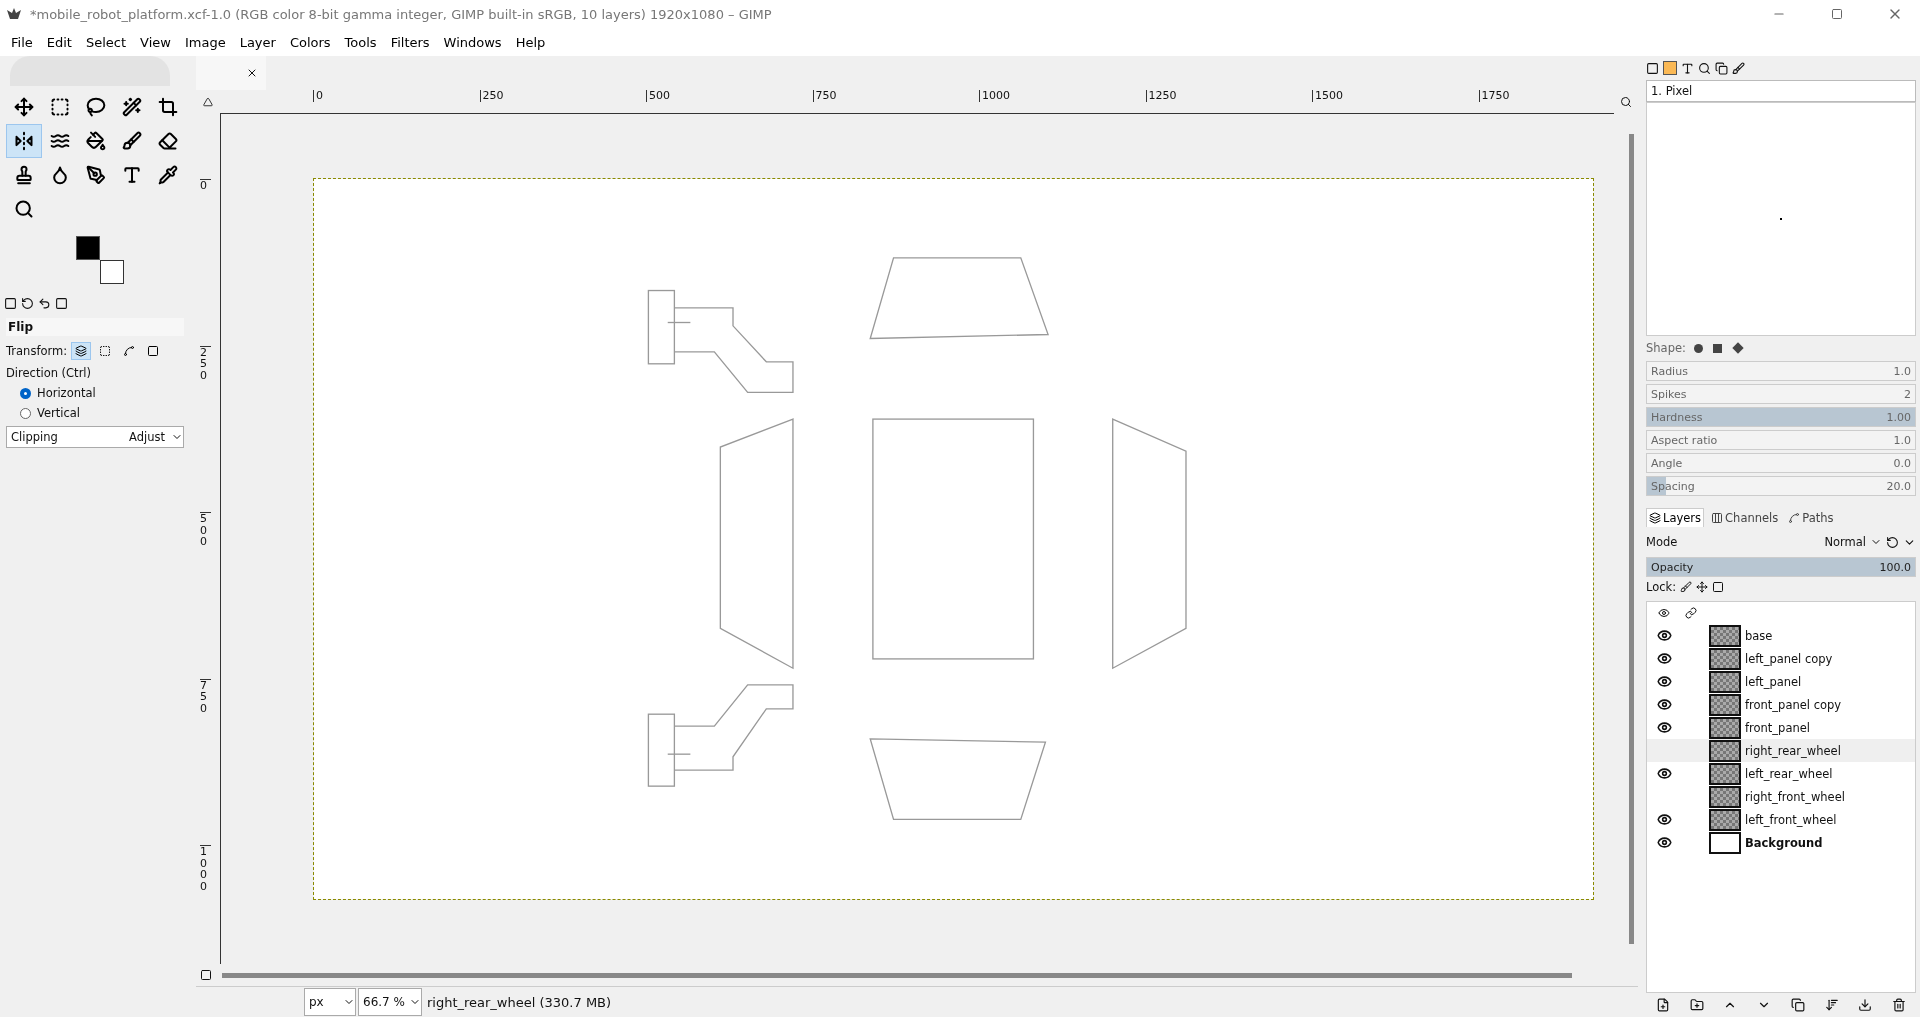 Image resolution: width=1920 pixels, height=1017 pixels. What do you see at coordinates (1781, 371) in the screenshot?
I see `brush-slider: Radius 1.0` at bounding box center [1781, 371].